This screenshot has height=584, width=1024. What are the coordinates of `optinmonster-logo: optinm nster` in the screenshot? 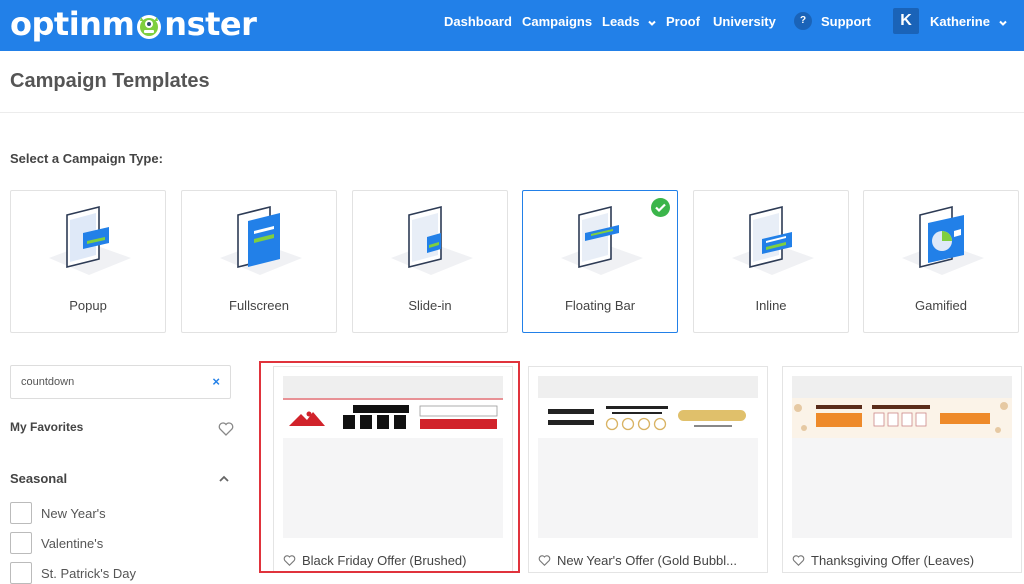 It's located at (133, 24).